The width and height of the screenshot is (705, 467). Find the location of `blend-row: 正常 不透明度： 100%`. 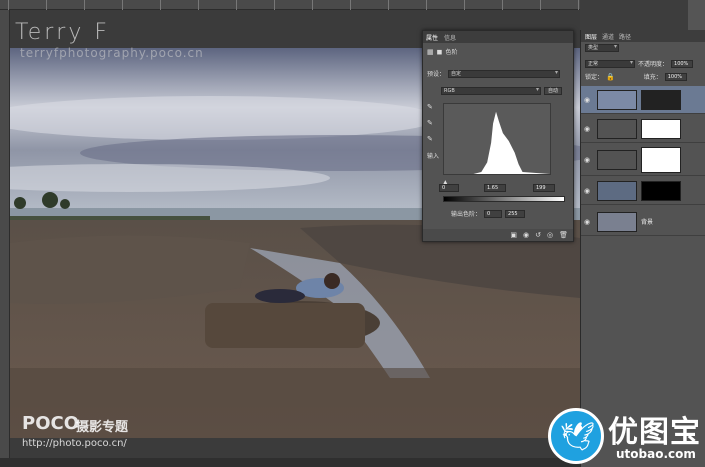

blend-row: 正常 不透明度： 100% is located at coordinates (639, 63).